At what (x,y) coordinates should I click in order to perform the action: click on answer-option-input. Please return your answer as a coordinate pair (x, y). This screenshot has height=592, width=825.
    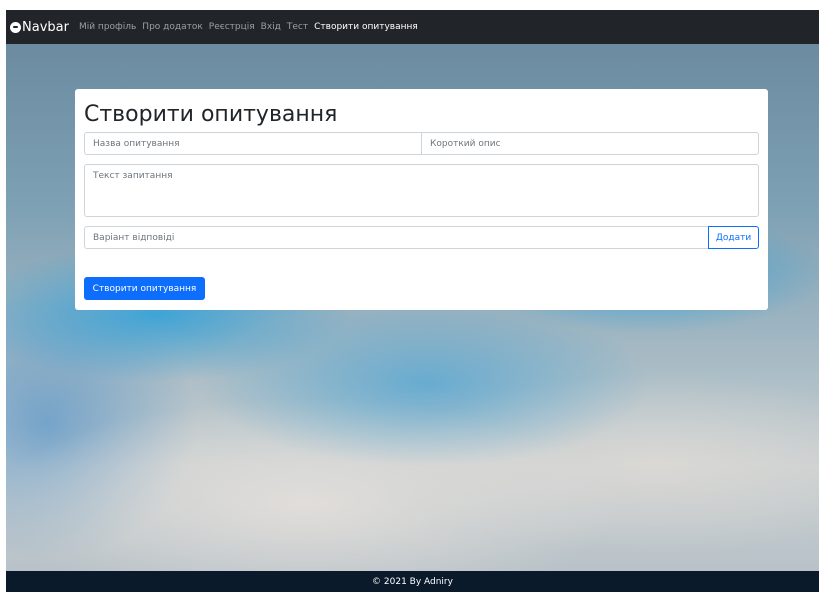
    Looking at the image, I should click on (396, 237).